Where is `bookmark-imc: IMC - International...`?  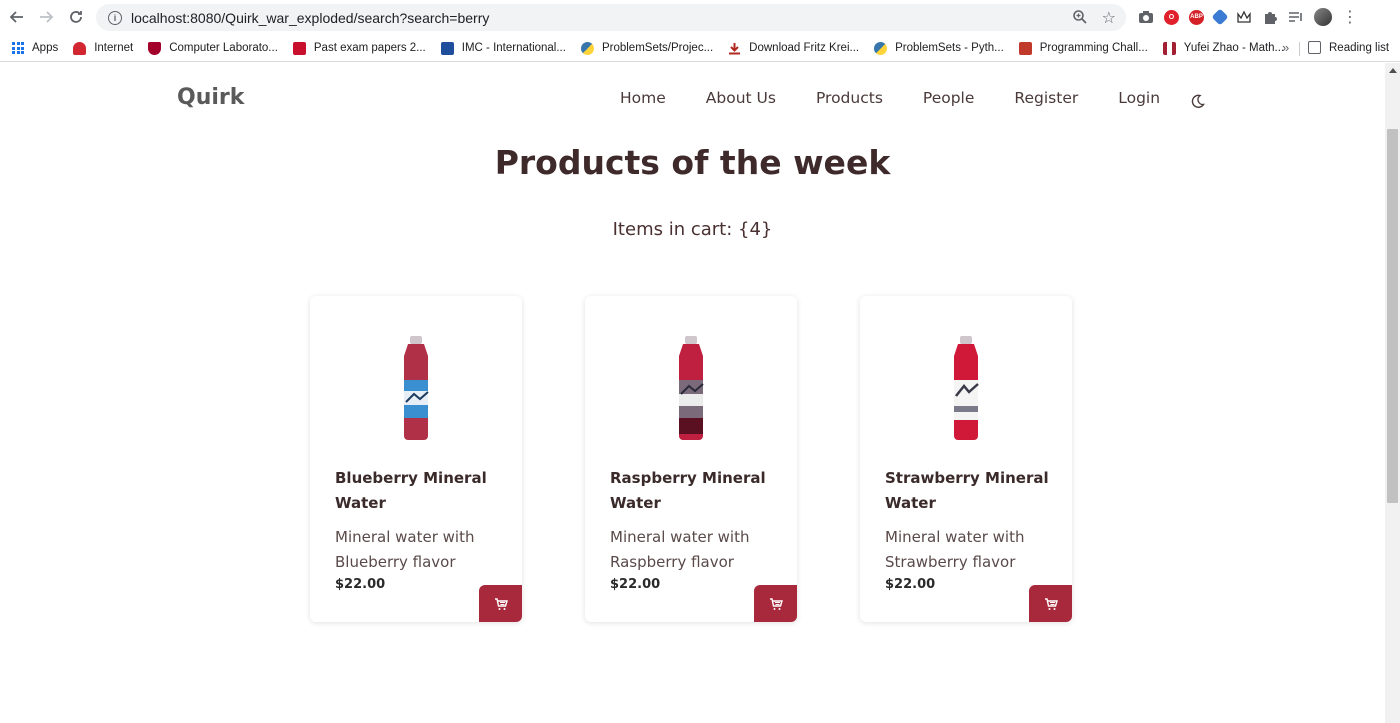
bookmark-imc: IMC - International... is located at coordinates (503, 48).